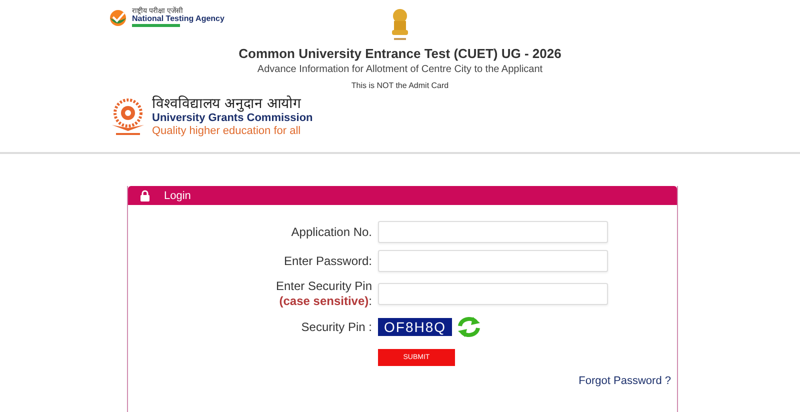  Describe the element at coordinates (400, 85) in the screenshot. I see `notice-text: This is NOT the Admit Card` at that location.